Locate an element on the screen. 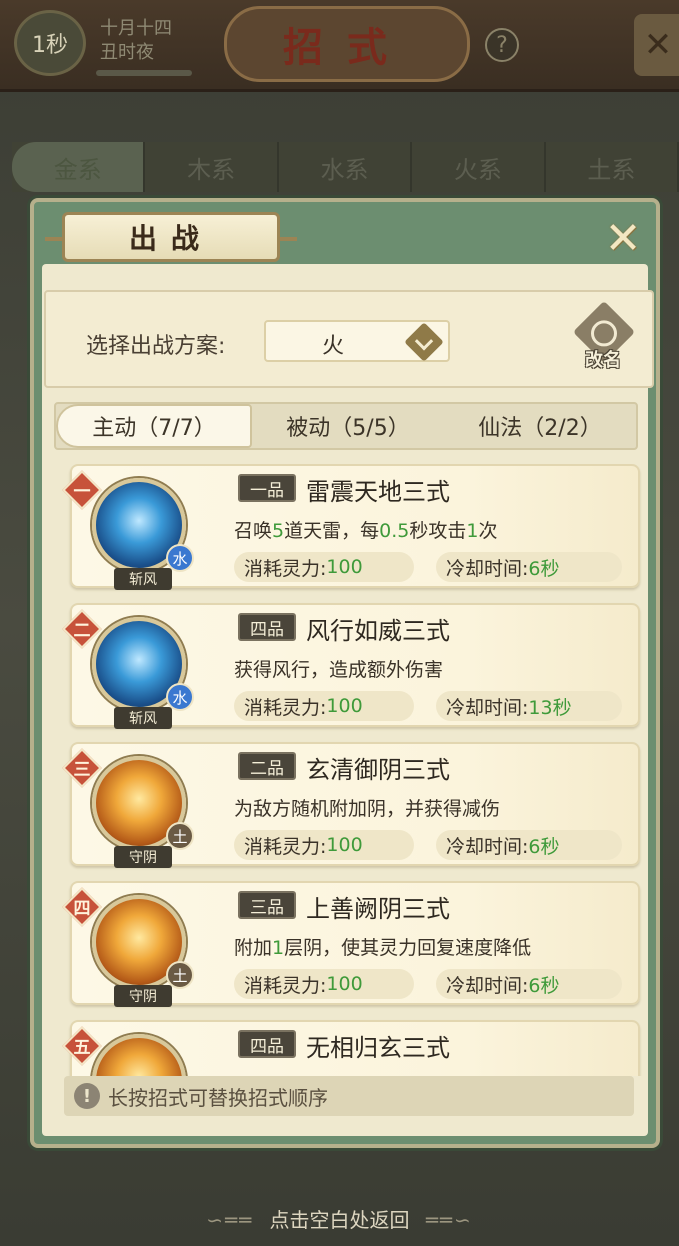  rank-number: 一 is located at coordinates (82, 492).